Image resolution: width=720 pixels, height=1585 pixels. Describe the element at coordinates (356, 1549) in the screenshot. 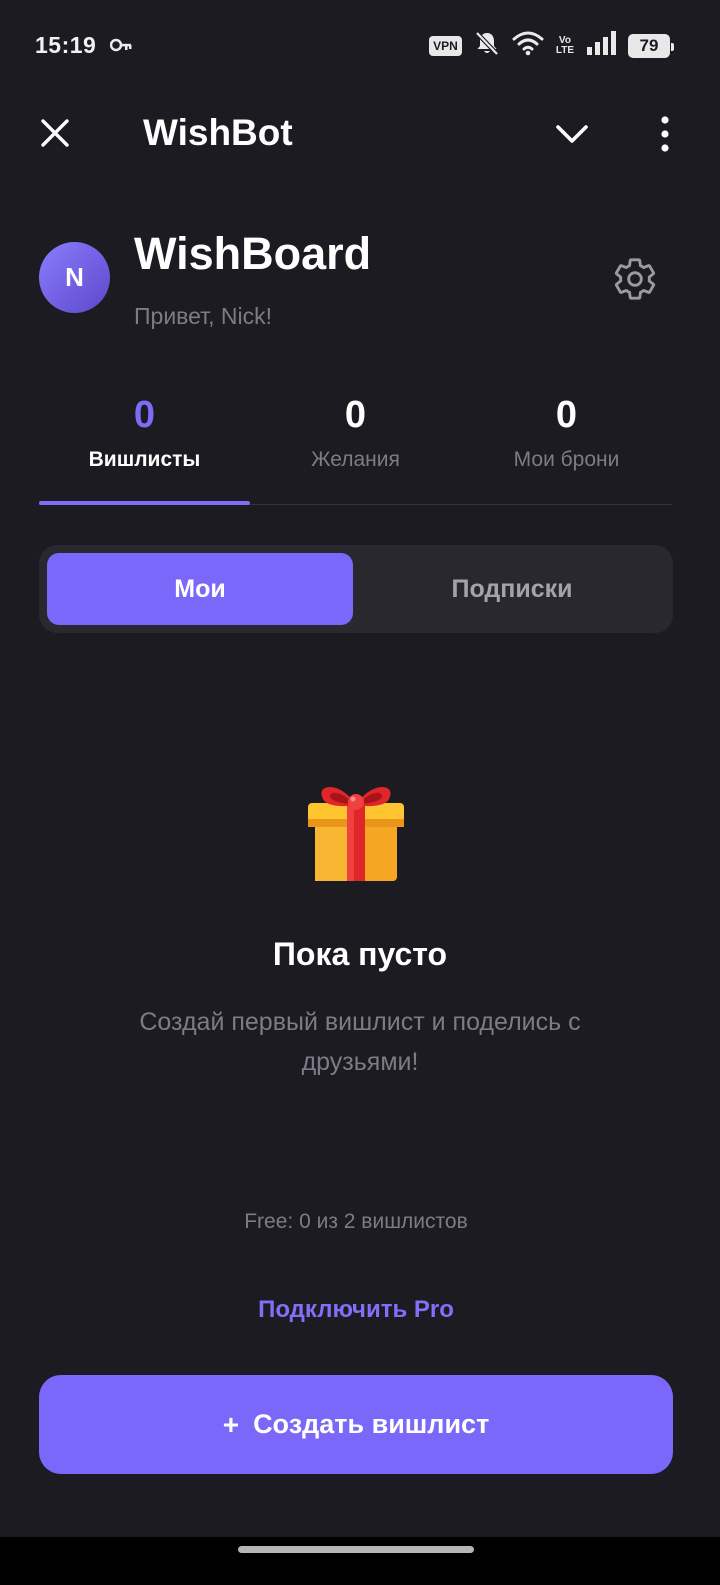

I see `home-indicator` at that location.